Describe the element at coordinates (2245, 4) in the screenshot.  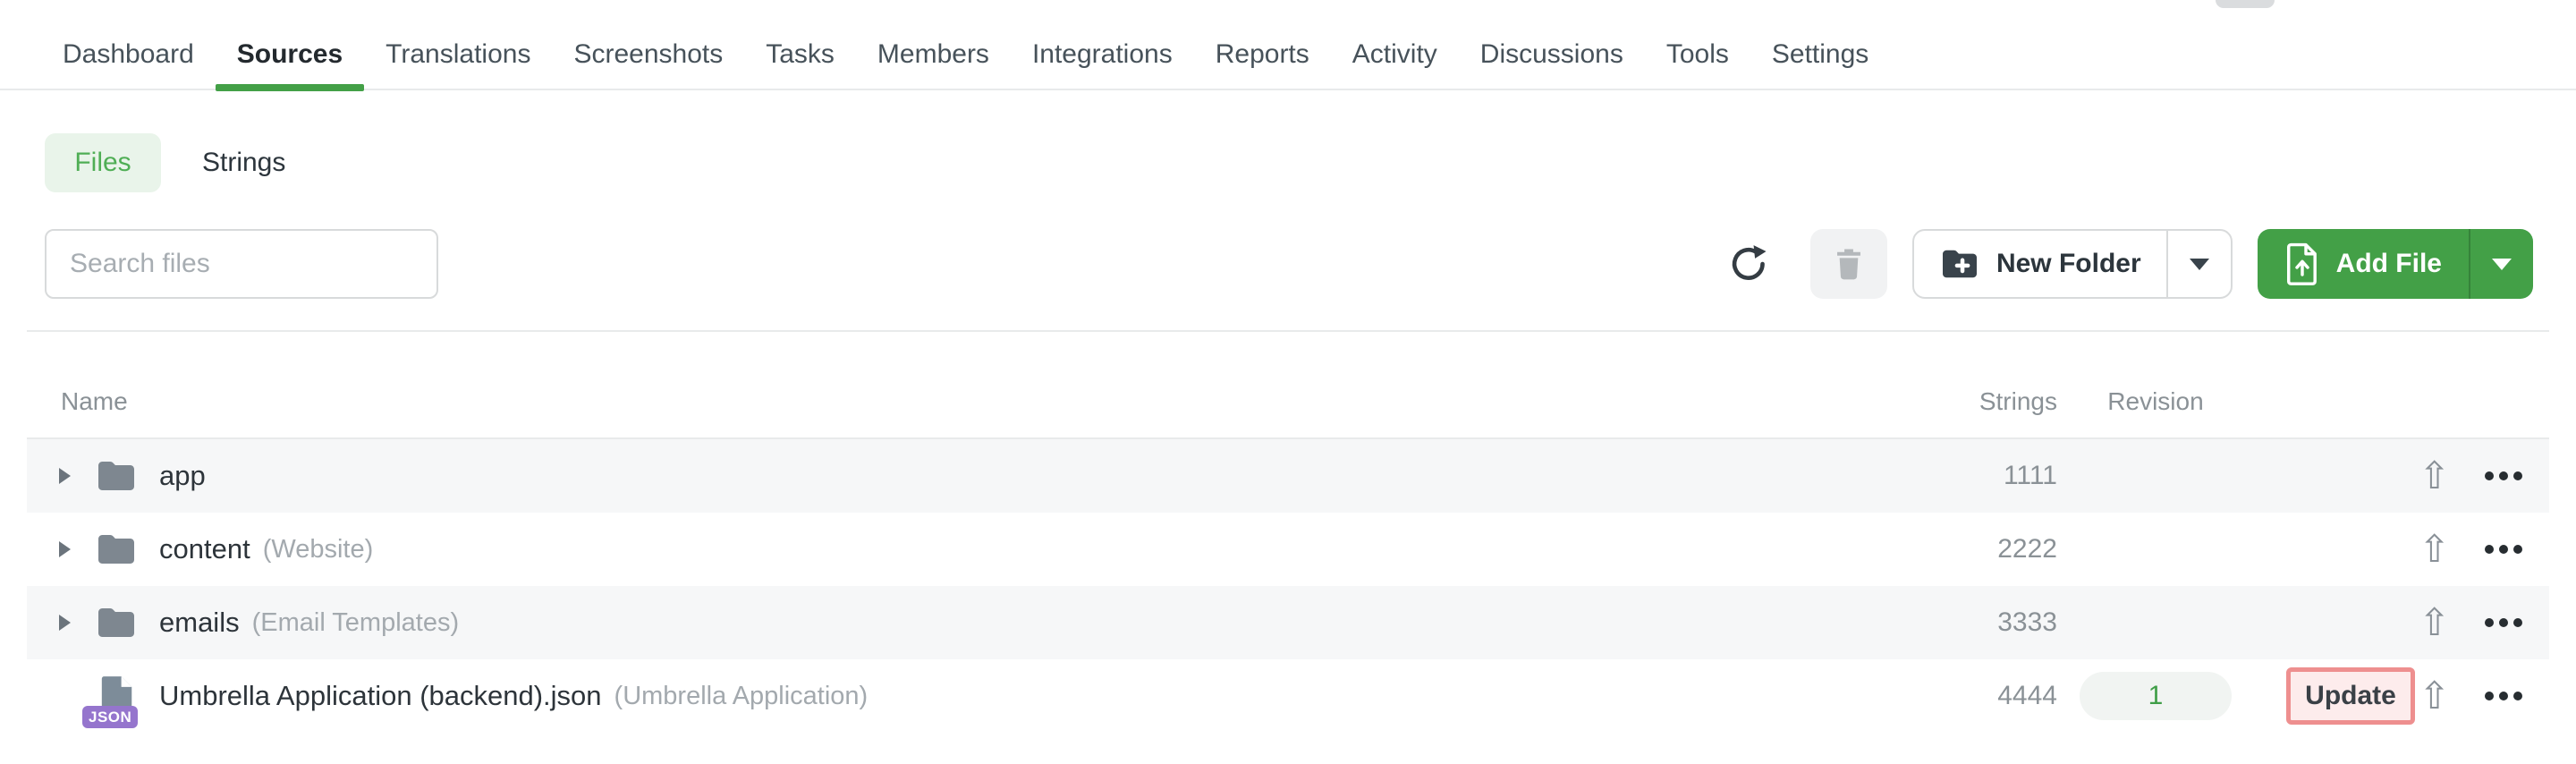
I see `cut-off-top-element` at that location.